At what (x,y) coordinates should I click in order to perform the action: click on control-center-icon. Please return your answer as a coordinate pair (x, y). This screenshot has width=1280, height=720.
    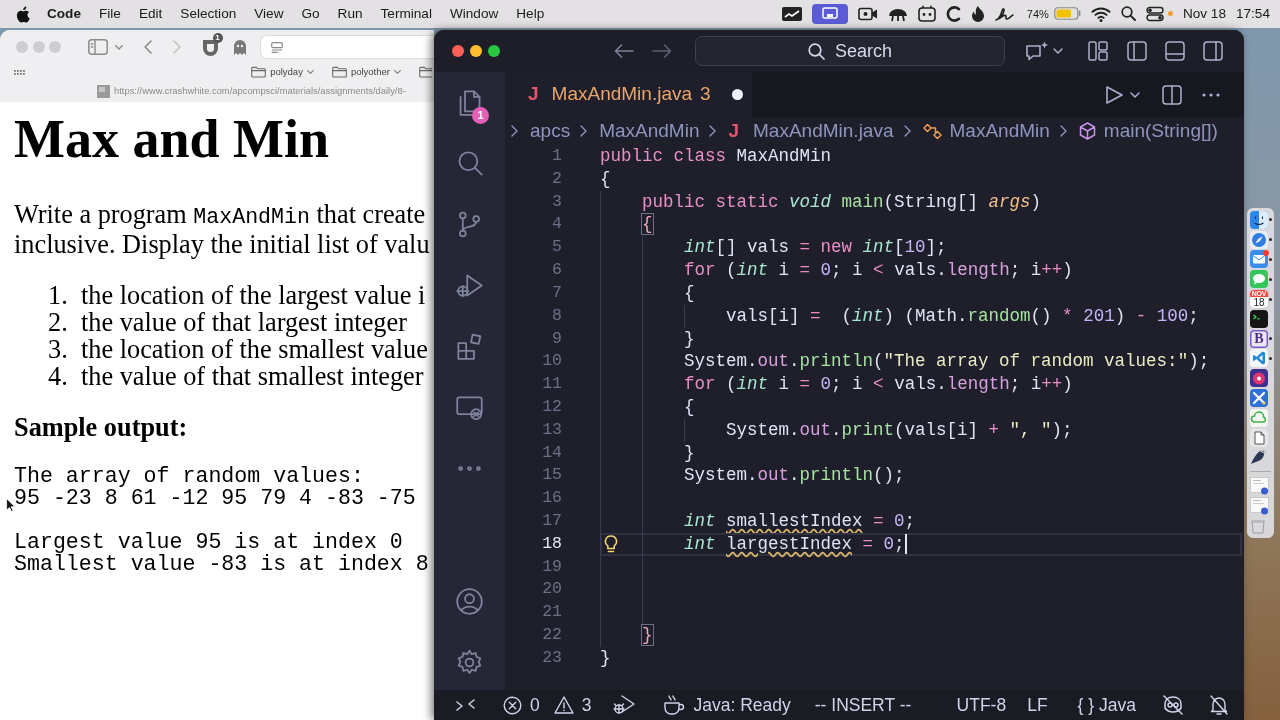
    Looking at the image, I should click on (1154, 14).